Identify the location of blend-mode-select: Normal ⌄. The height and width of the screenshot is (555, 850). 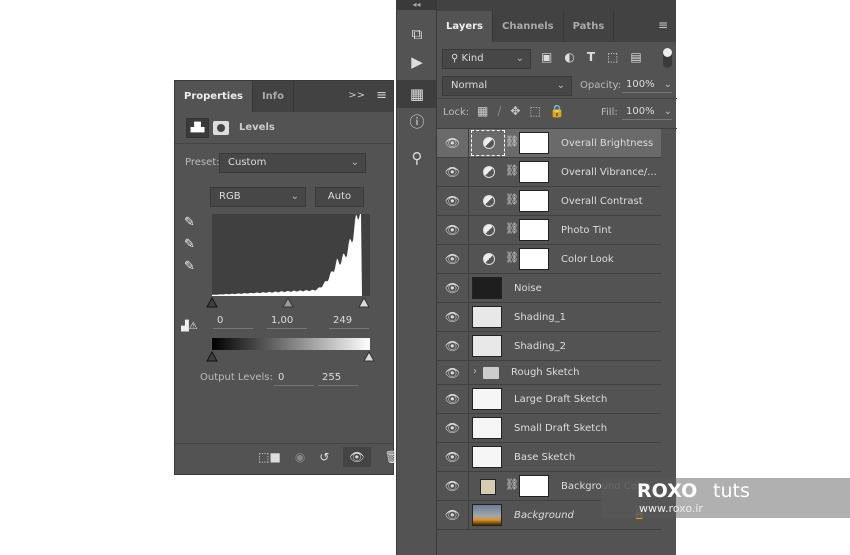
(507, 86).